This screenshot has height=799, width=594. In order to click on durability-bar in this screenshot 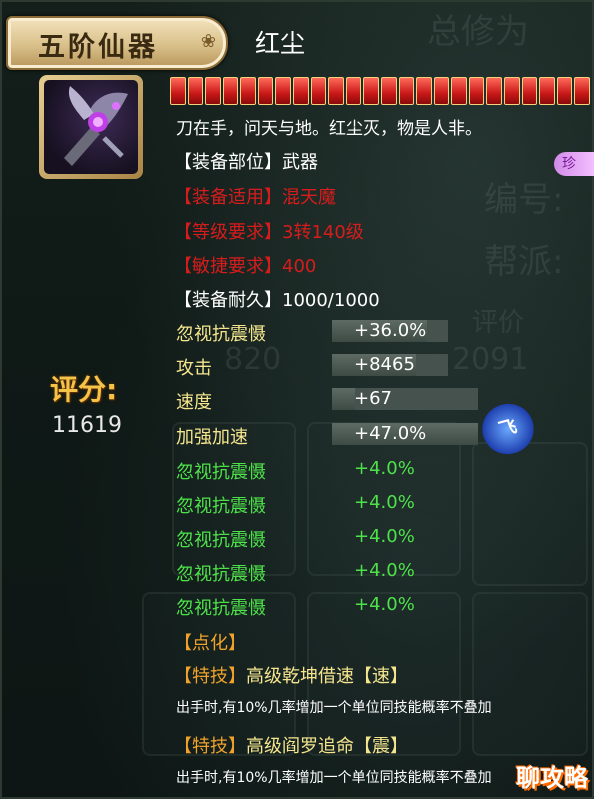, I will do `click(380, 91)`.